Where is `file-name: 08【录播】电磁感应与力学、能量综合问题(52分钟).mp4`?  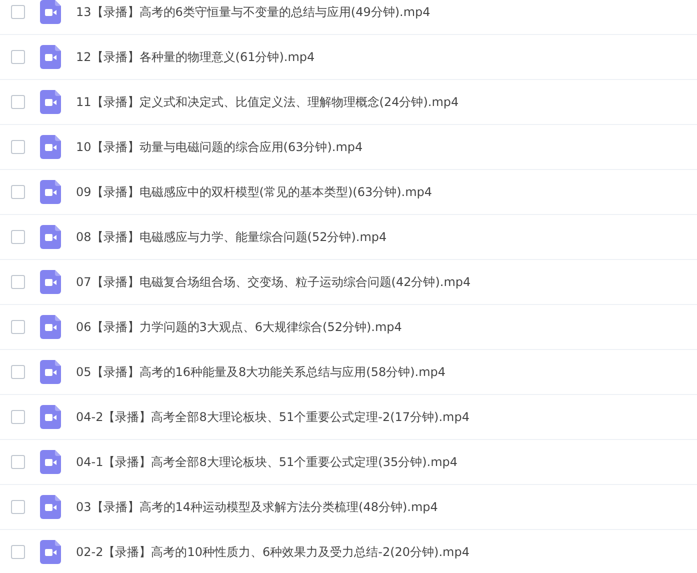
file-name: 08【录播】电磁感应与力学、能量综合问题(52分钟).mp4 is located at coordinates (231, 237).